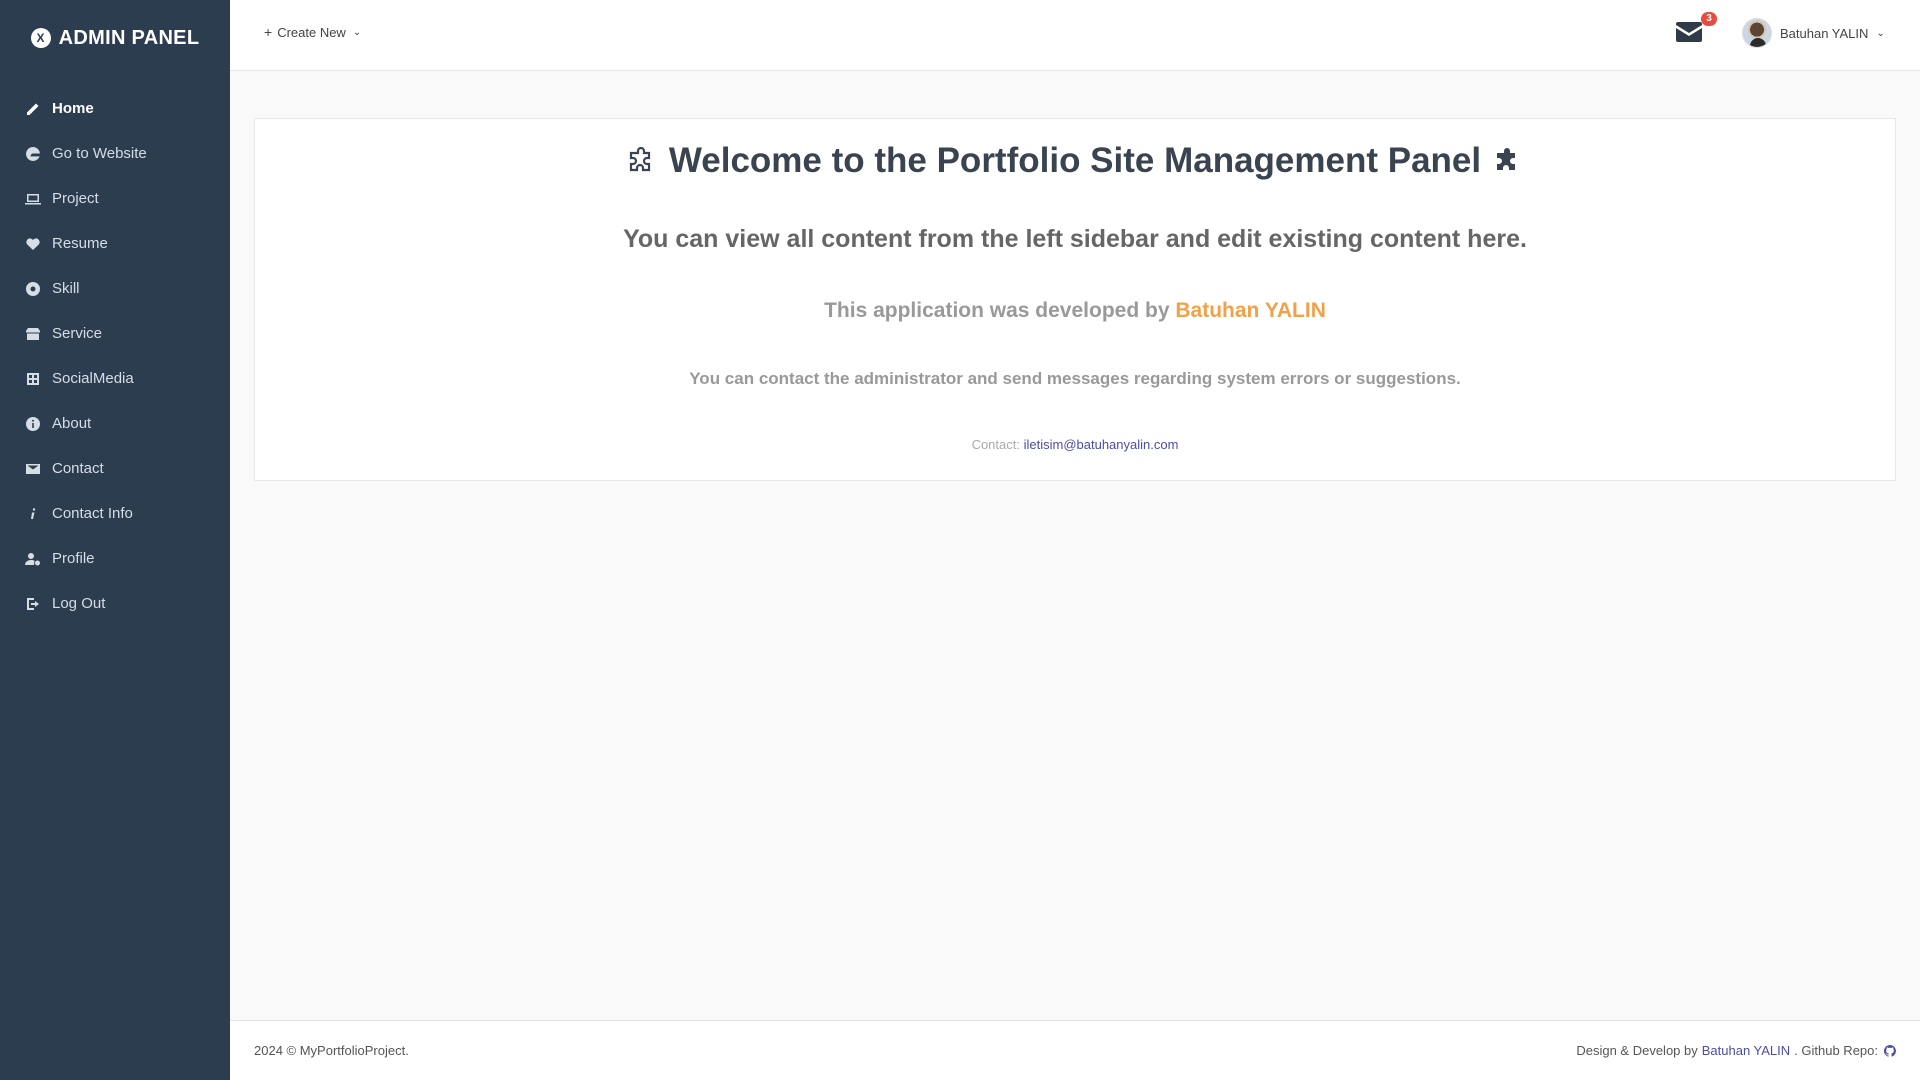  What do you see at coordinates (115, 108) in the screenshot?
I see `sidebar-item-home: Home` at bounding box center [115, 108].